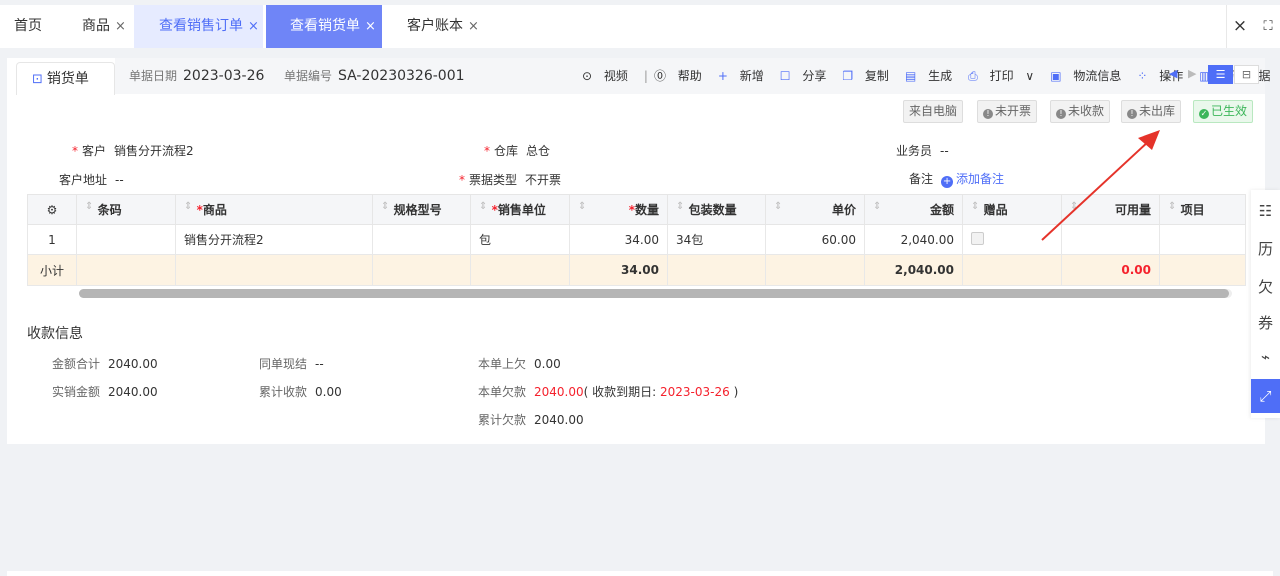 The image size is (1280, 576). I want to click on add-remark-button: + 添加备注, so click(972, 180).